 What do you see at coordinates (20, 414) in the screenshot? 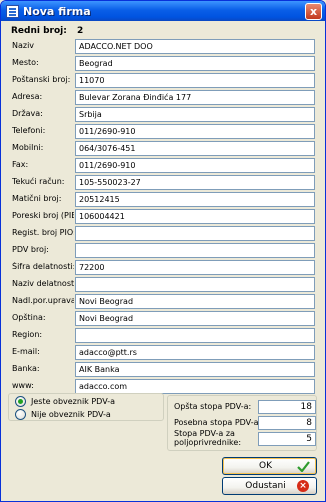
I see `radio-unchecked-icon` at bounding box center [20, 414].